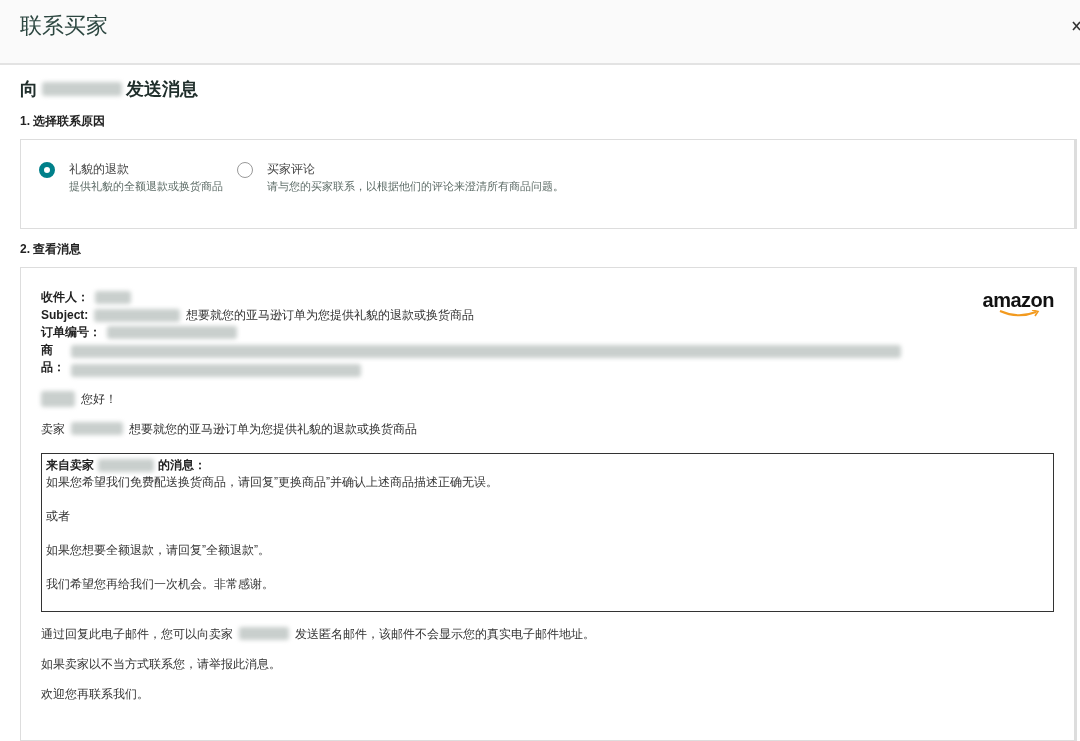 The image size is (1080, 741). Describe the element at coordinates (70, 465) in the screenshot. I see `quote-title: 来自卖家` at that location.